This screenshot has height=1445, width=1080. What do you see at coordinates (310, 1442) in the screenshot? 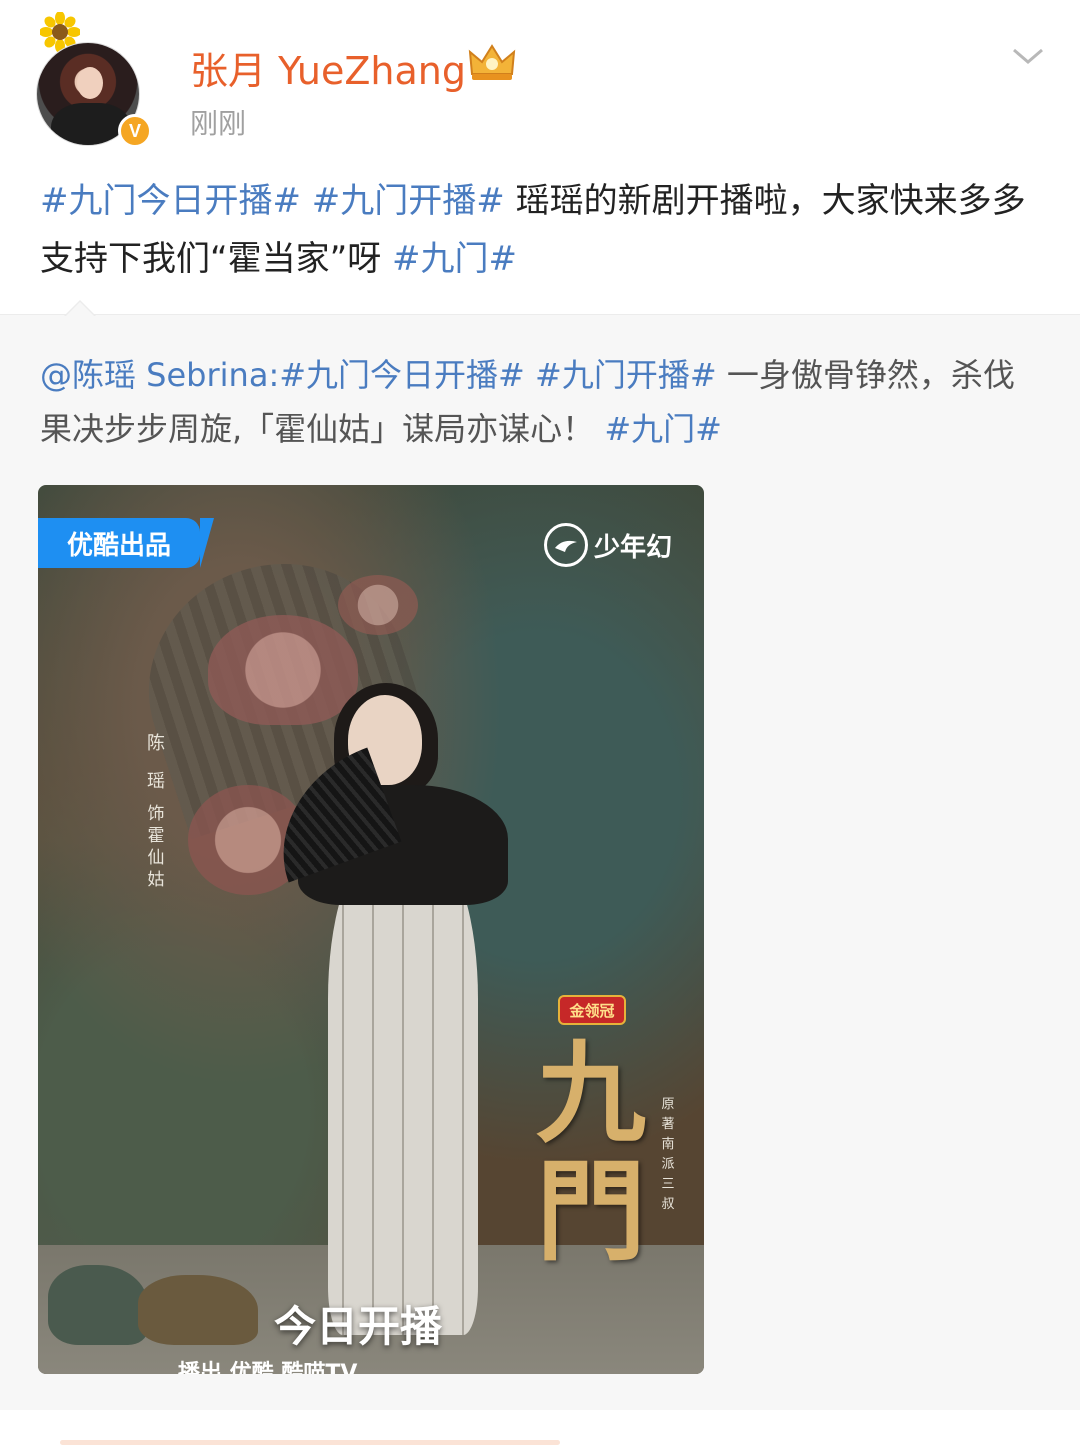
I see `next-post-hint` at bounding box center [310, 1442].